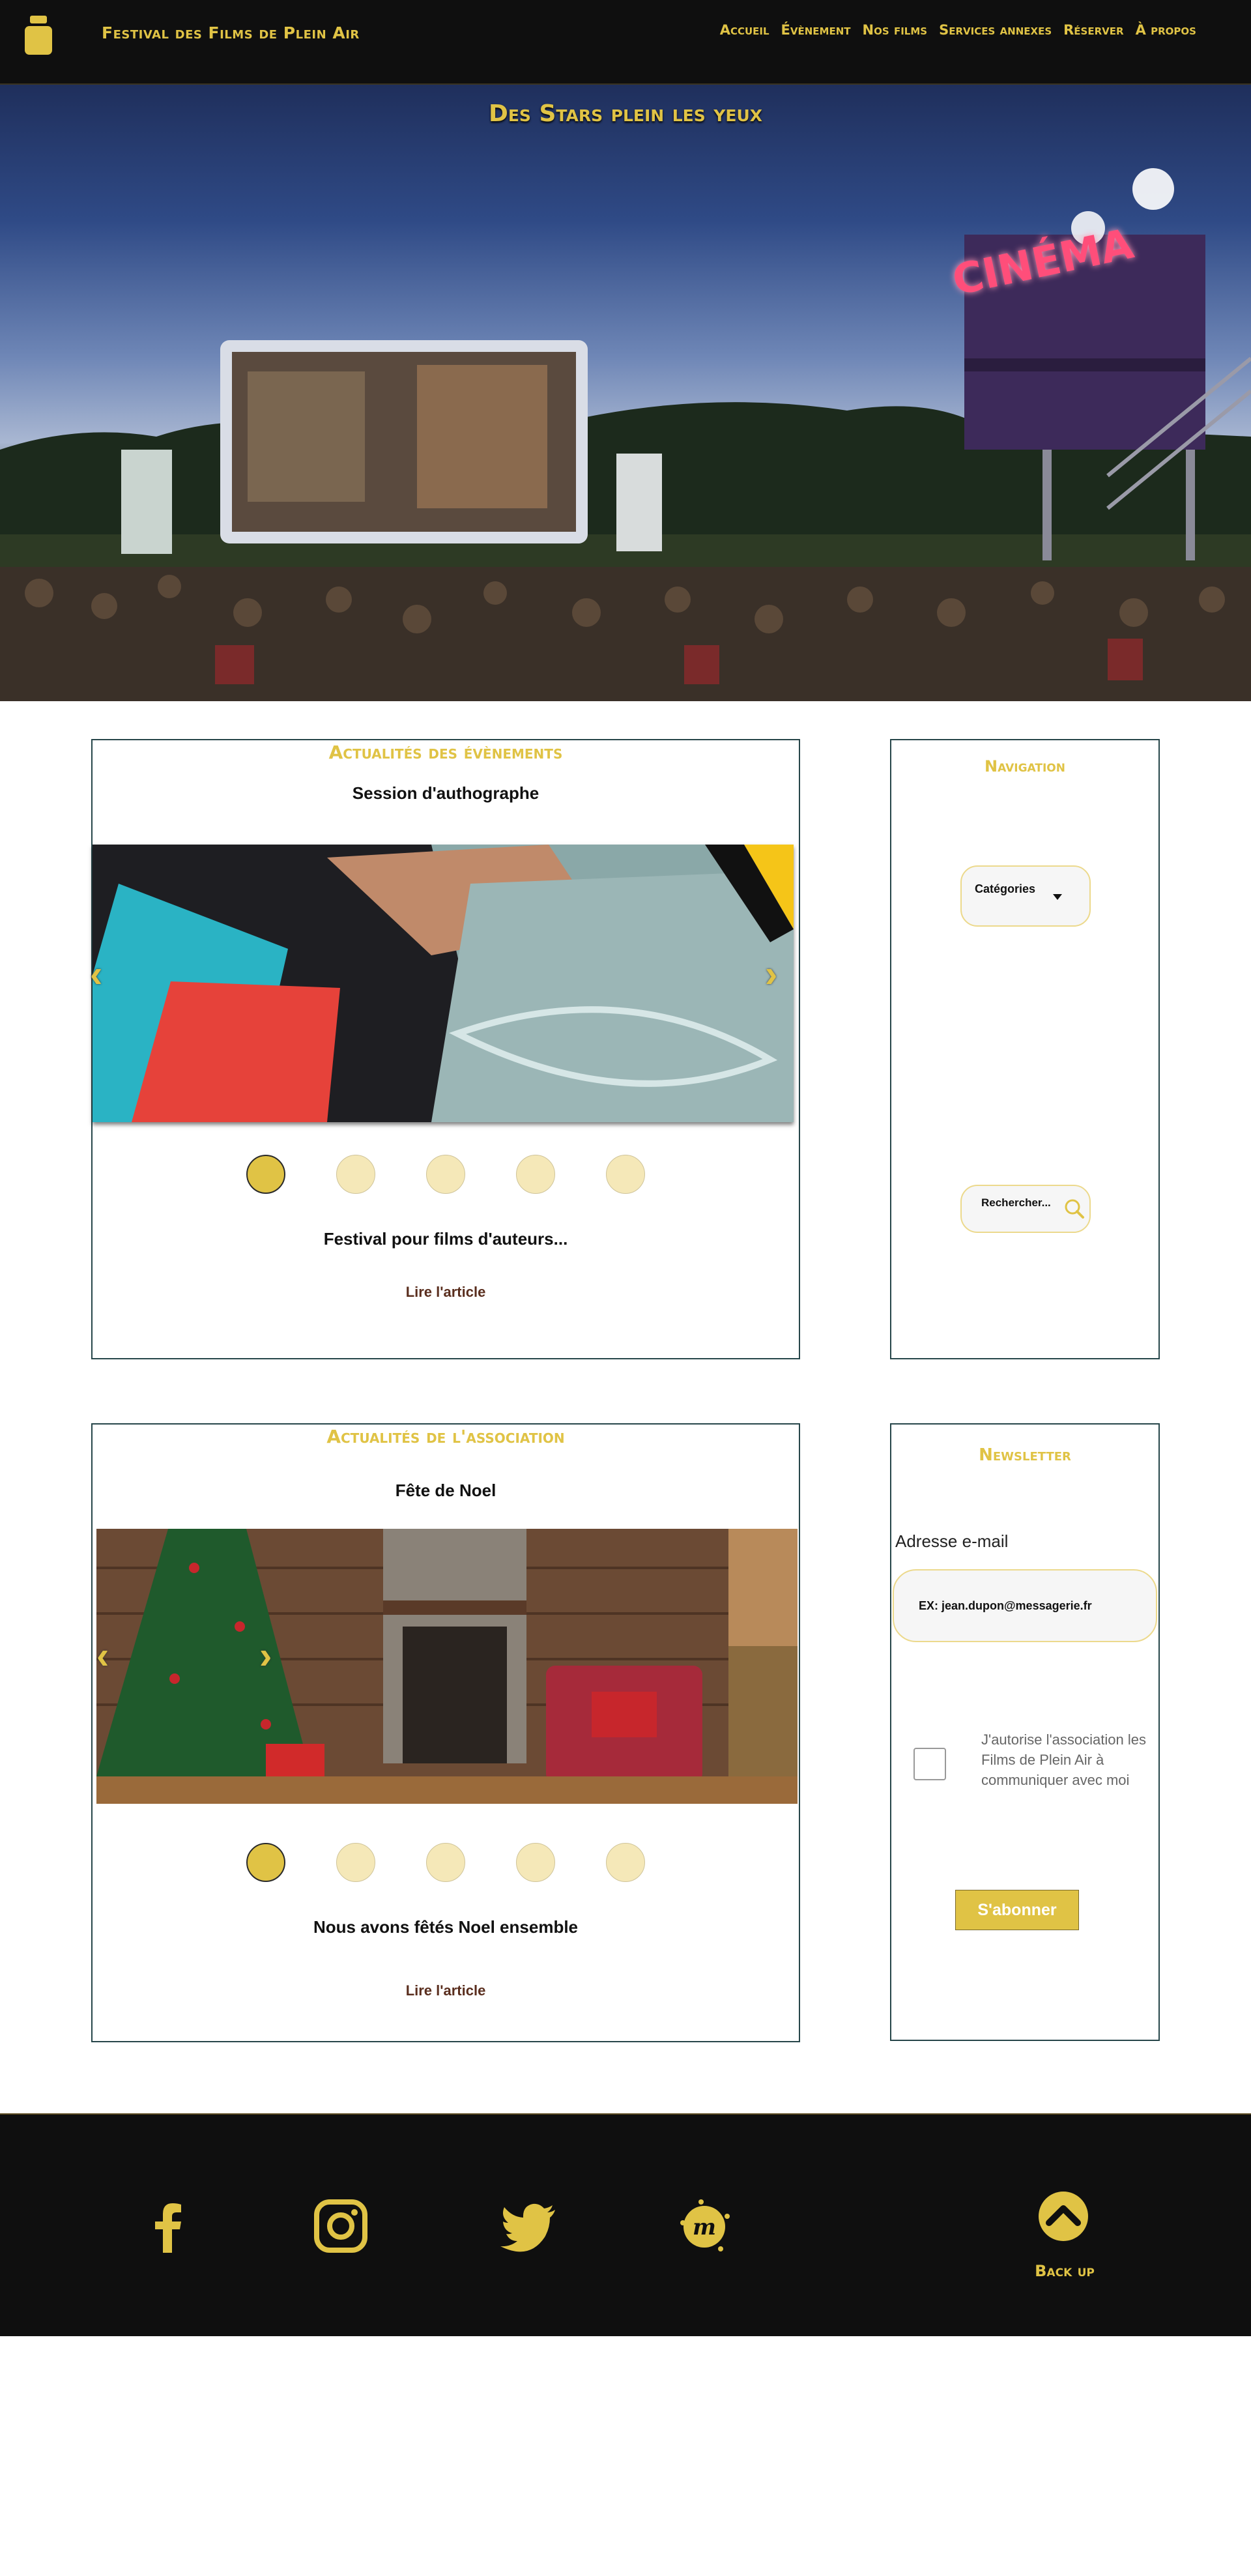 The height and width of the screenshot is (2576, 1251). I want to click on subscribe-button: S'abonner, so click(1017, 1910).